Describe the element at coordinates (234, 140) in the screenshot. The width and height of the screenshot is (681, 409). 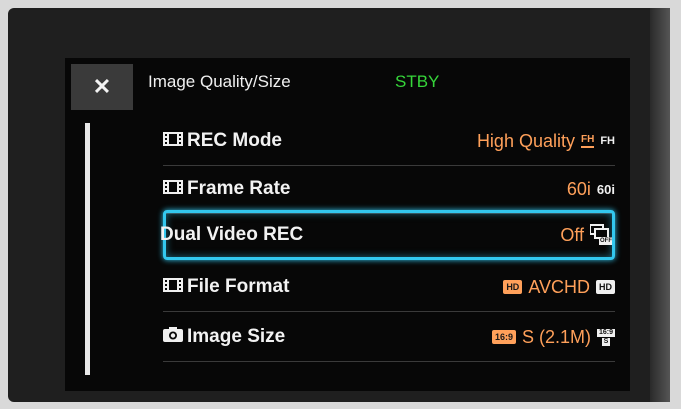
I see `menu-item-label: REC Mode` at that location.